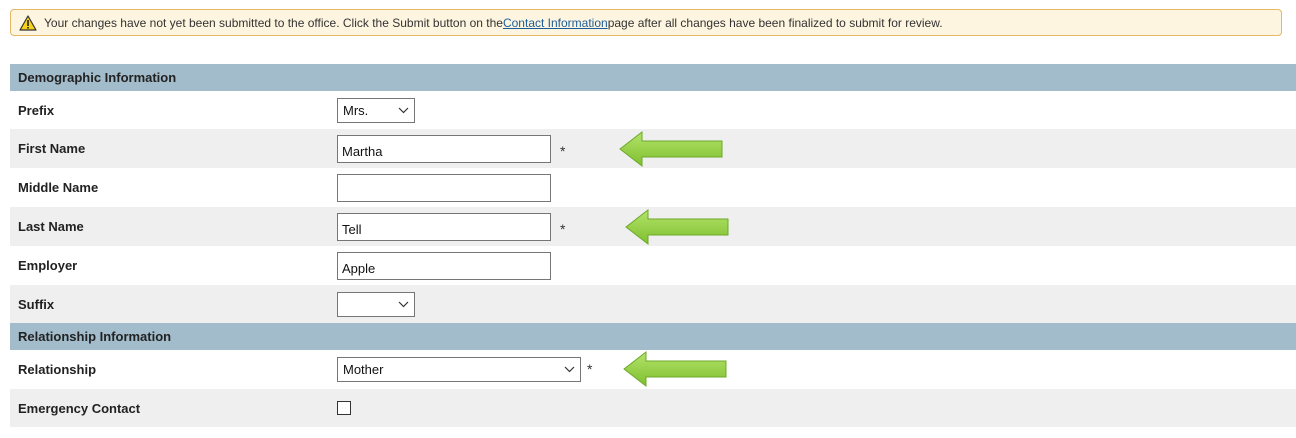 This screenshot has width=1296, height=438. What do you see at coordinates (653, 110) in the screenshot?
I see `row-prefix: Prefix Mrs.` at bounding box center [653, 110].